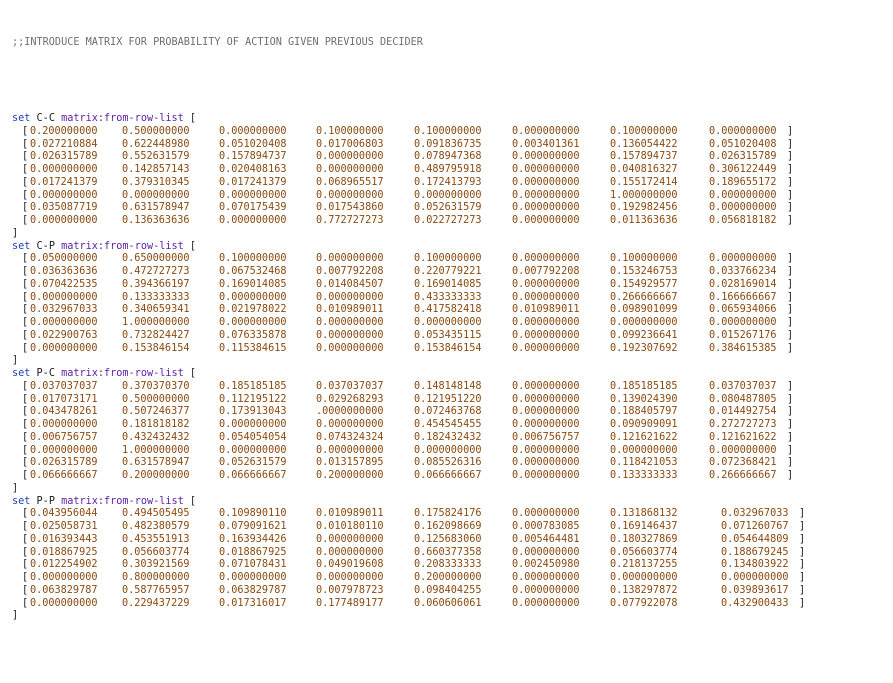 This screenshot has height=683, width=893. What do you see at coordinates (45, 246) in the screenshot?
I see `matrix-name: C-P` at bounding box center [45, 246].